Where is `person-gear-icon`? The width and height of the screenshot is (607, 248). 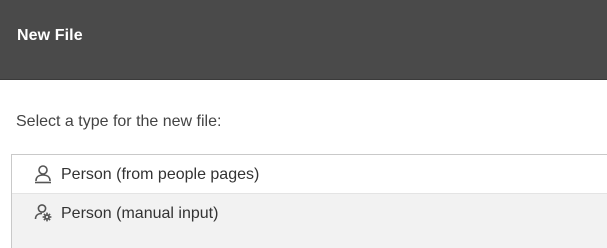
person-gear-icon is located at coordinates (43, 213).